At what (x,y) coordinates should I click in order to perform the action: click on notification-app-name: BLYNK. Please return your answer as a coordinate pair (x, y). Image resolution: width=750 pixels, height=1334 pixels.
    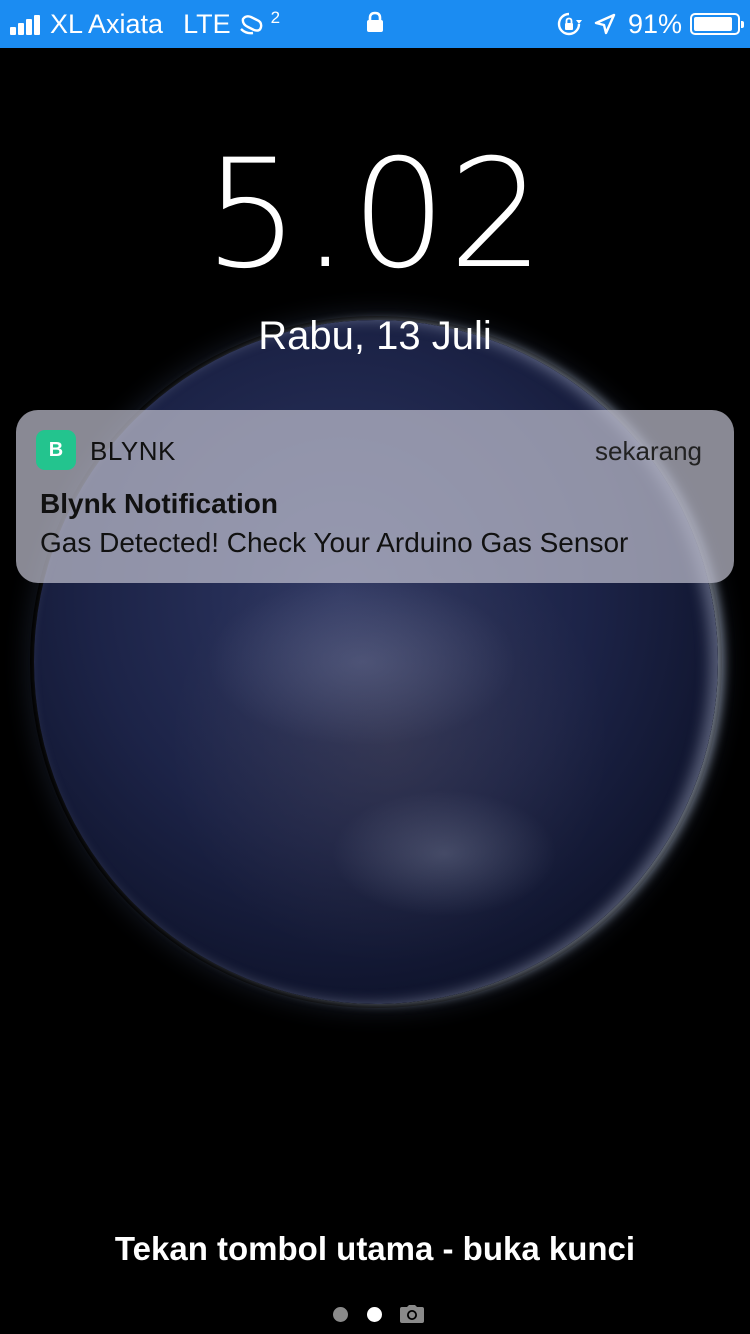
    Looking at the image, I should click on (133, 451).